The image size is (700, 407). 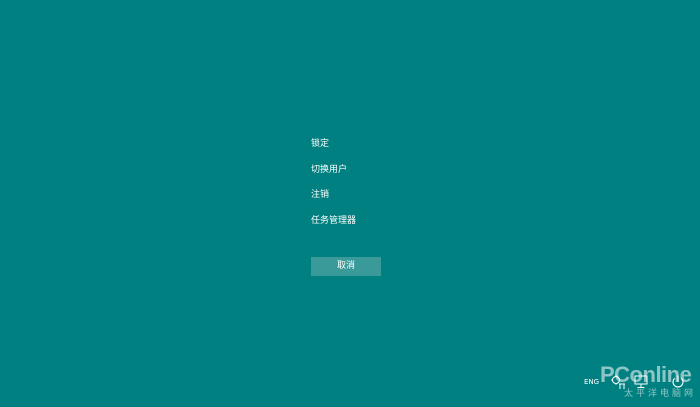 I want to click on cancel-button: 取消, so click(x=346, y=266).